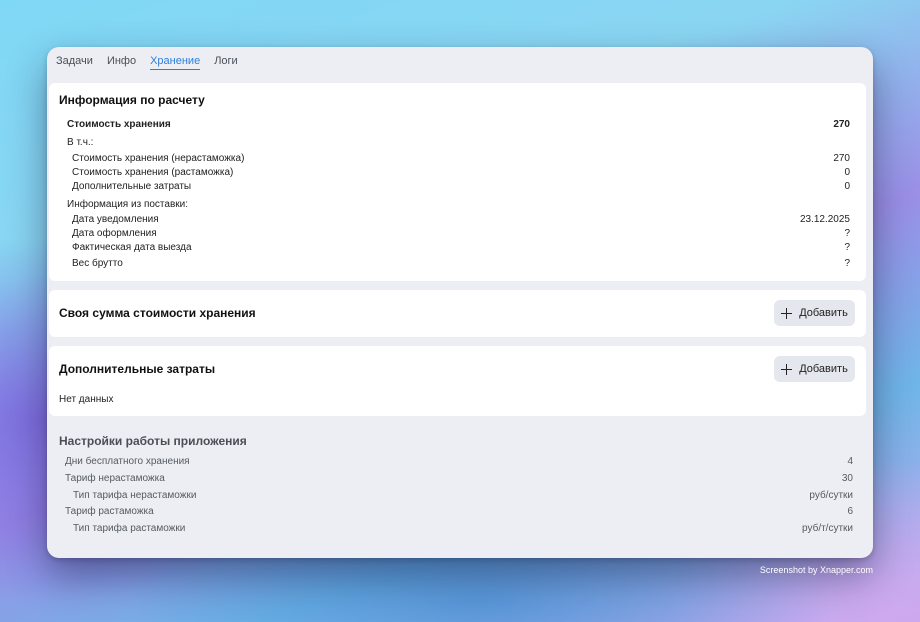 This screenshot has height=622, width=920. I want to click on tab-logs: Логи, so click(226, 62).